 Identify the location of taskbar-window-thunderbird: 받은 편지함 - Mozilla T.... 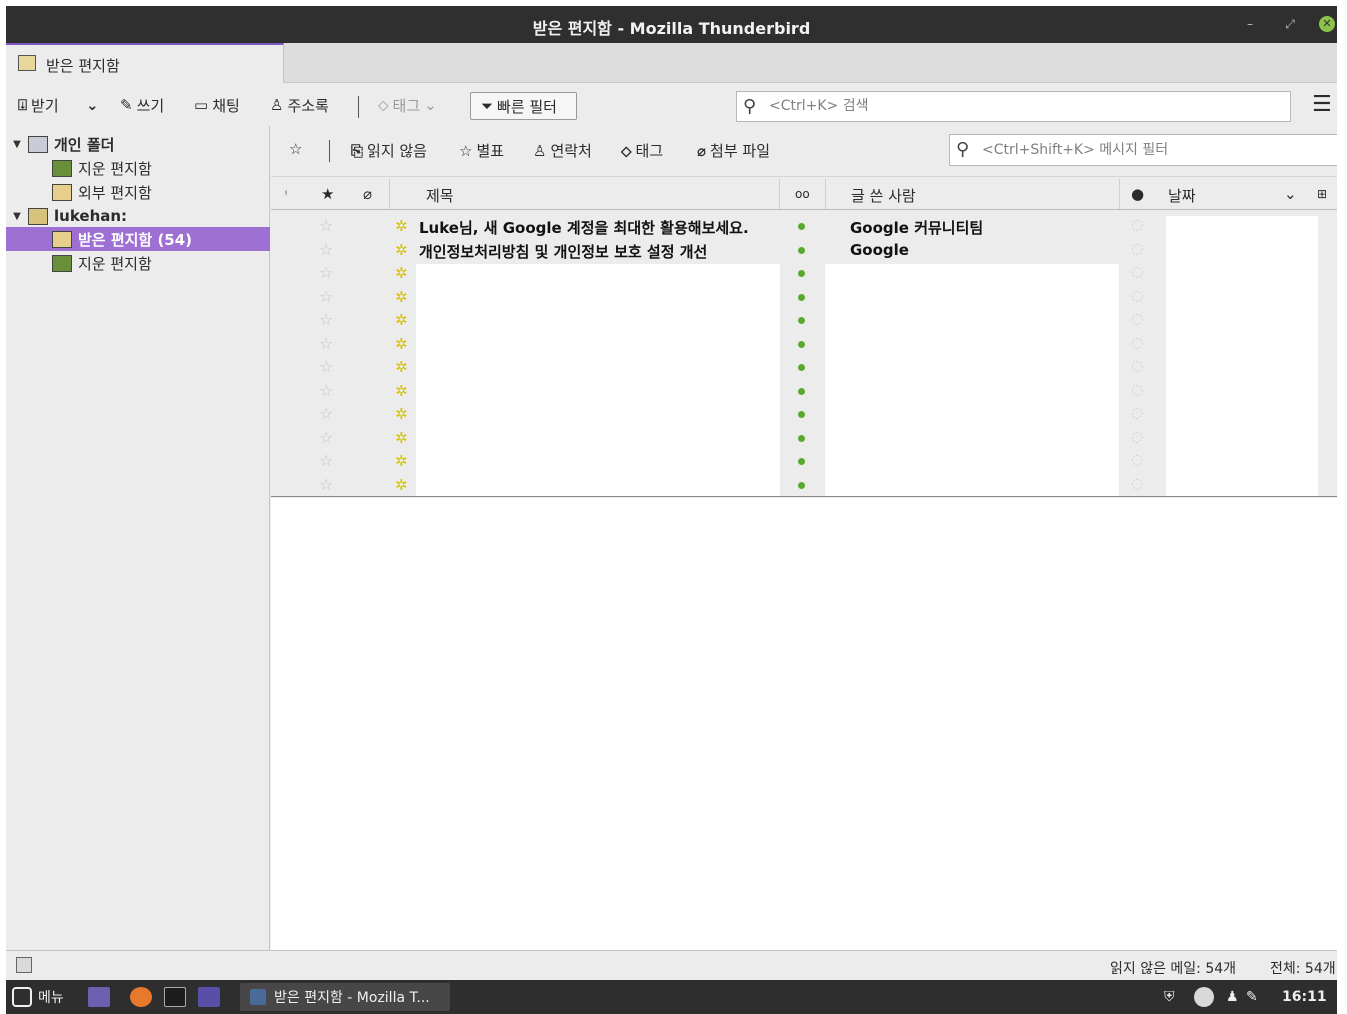
(345, 997).